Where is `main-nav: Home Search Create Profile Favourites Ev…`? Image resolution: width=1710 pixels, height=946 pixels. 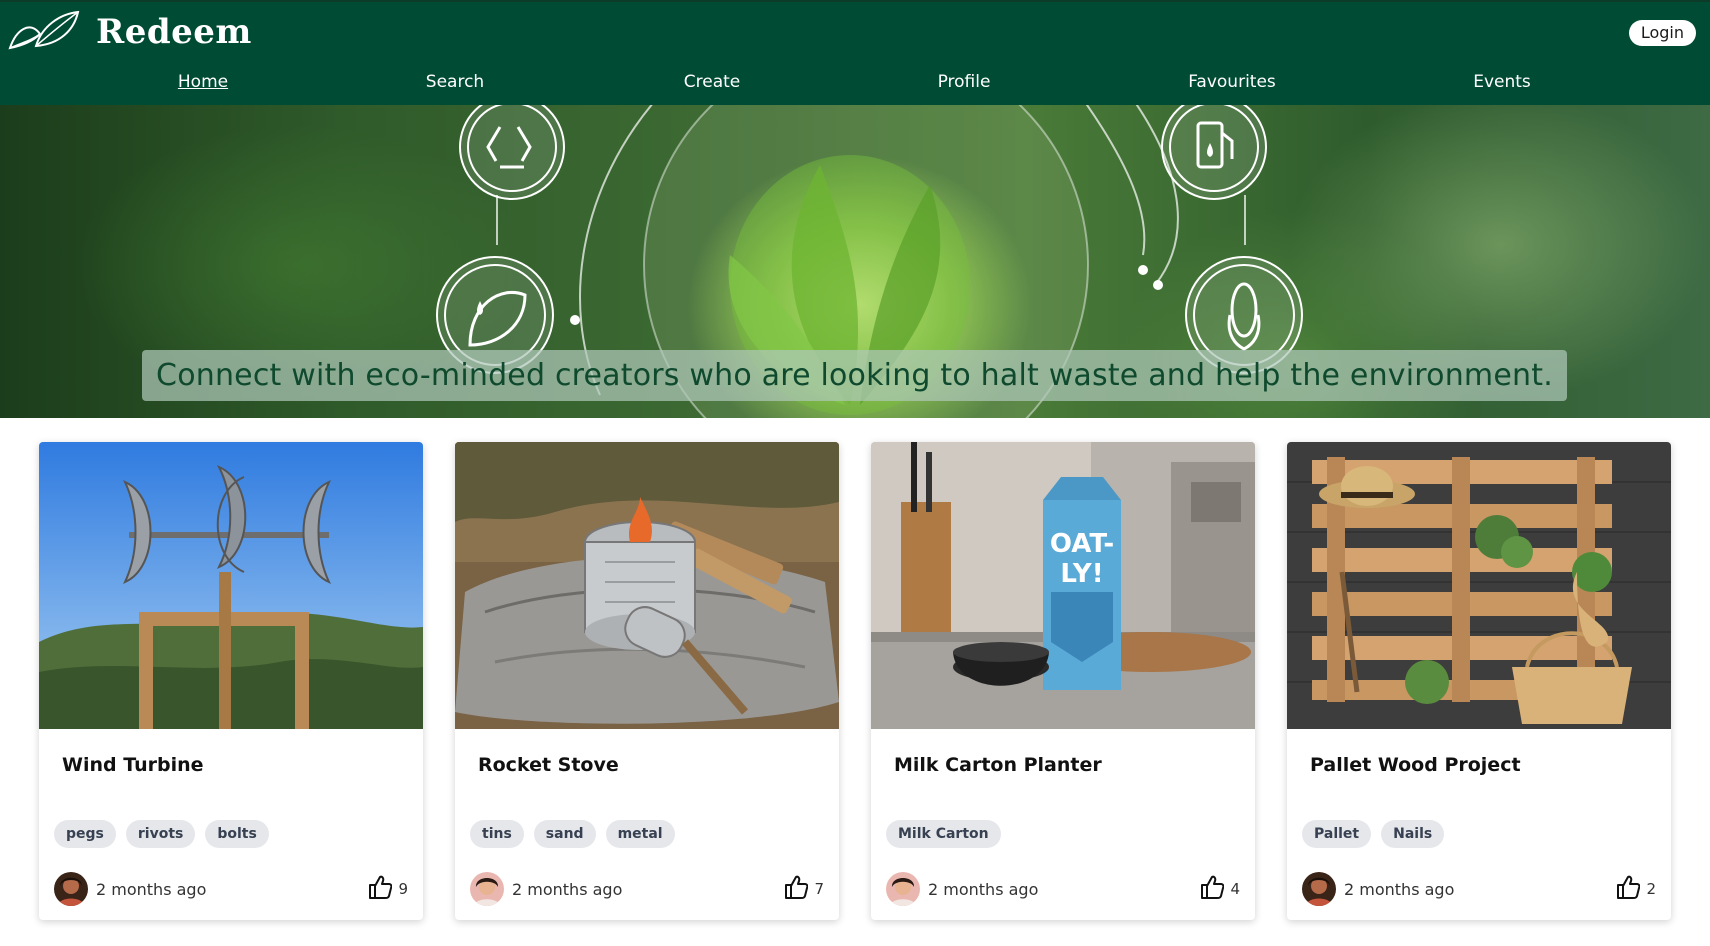 main-nav: Home Search Create Profile Favourites Ev… is located at coordinates (855, 85).